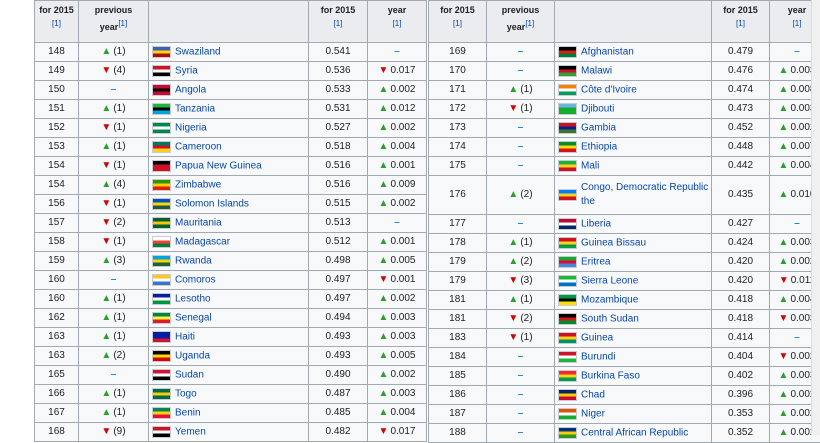 The width and height of the screenshot is (820, 443). Describe the element at coordinates (190, 89) in the screenshot. I see `country-link: Angola` at that location.